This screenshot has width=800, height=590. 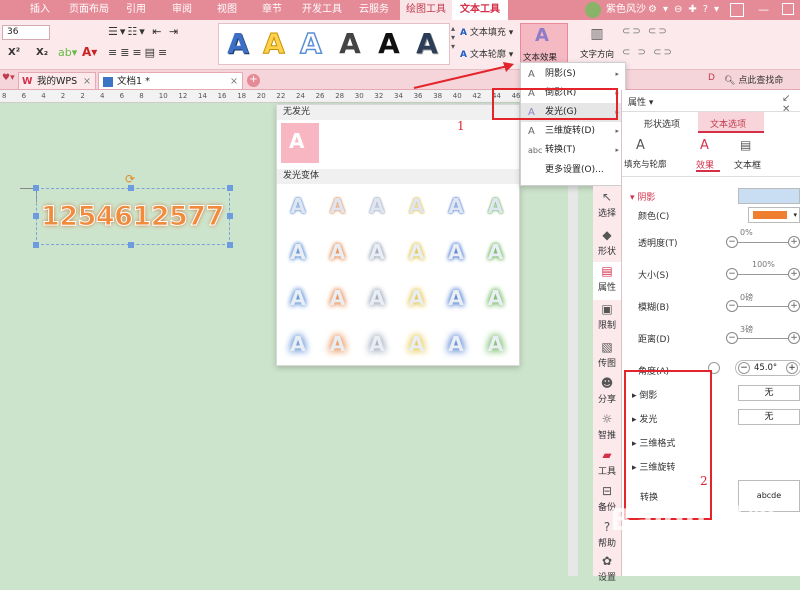 What do you see at coordinates (767, 368) in the screenshot?
I see `angle-stepper: − 45.0° +` at bounding box center [767, 368].